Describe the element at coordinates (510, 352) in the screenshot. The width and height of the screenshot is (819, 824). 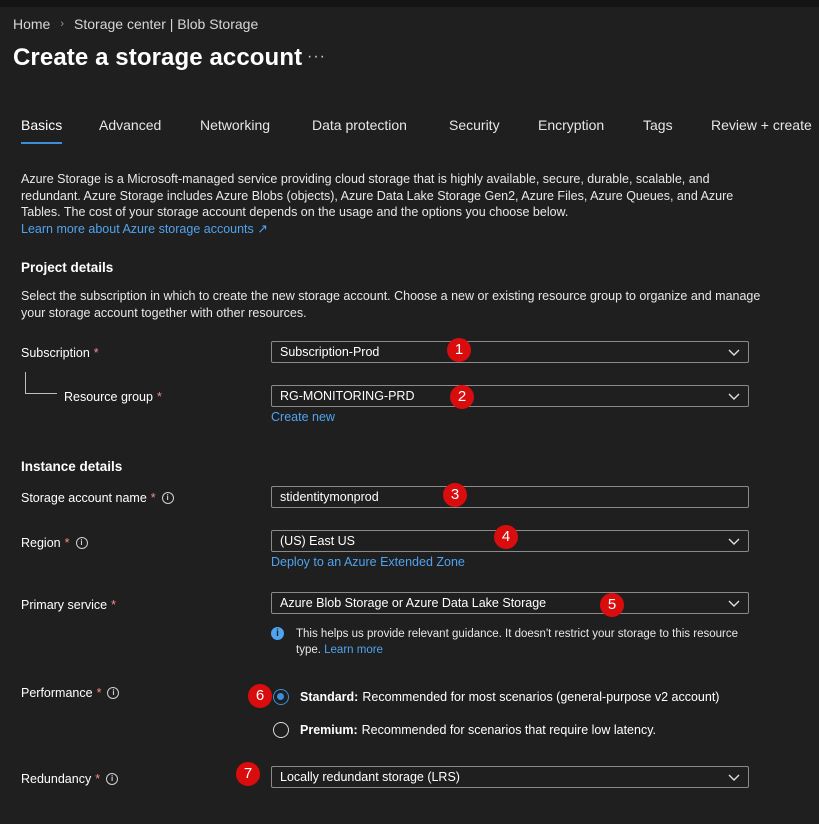
I see `subscription-dropdown: Subscription-Prod` at that location.